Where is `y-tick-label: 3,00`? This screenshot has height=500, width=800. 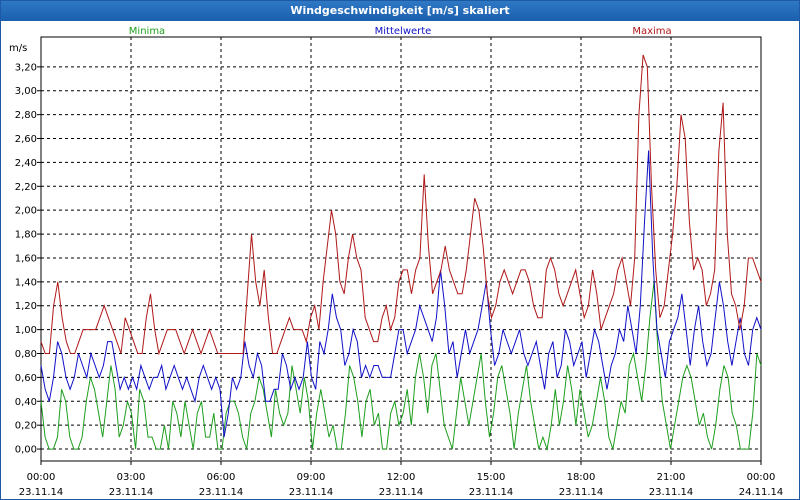
y-tick-label: 3,00 is located at coordinates (26, 91).